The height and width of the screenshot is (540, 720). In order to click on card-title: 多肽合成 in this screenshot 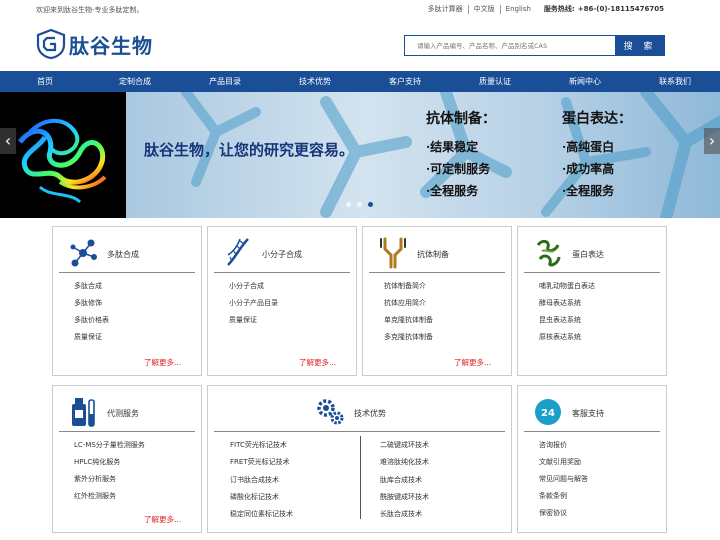, I will do `click(123, 254)`.